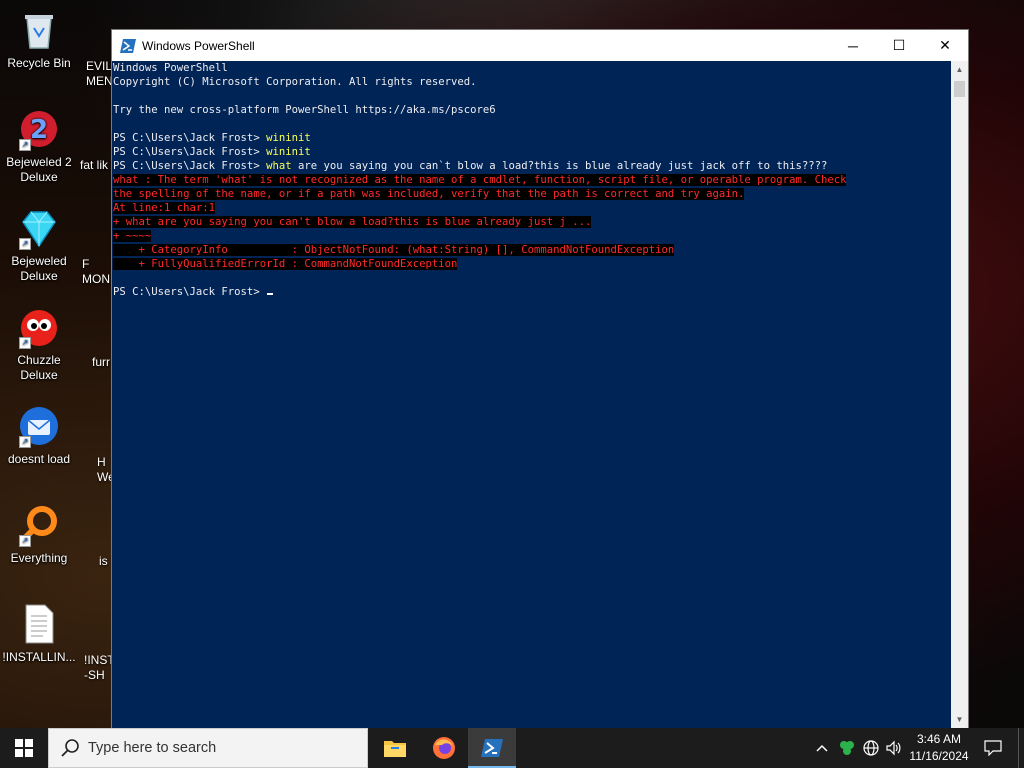  I want to click on desktop-icon-partial: furr, so click(102, 362).